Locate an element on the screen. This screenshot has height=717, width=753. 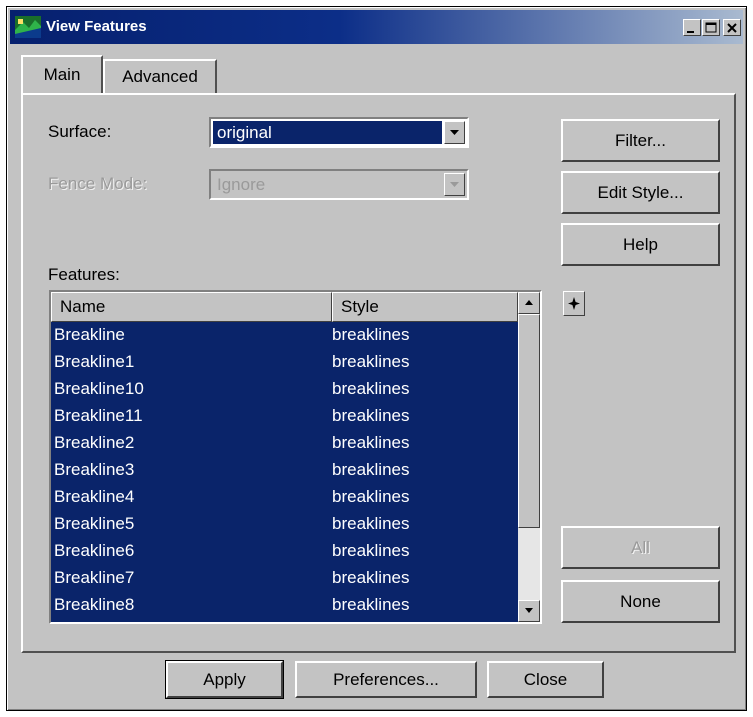
list-item: Breakline8 breaklines is located at coordinates (284, 605).